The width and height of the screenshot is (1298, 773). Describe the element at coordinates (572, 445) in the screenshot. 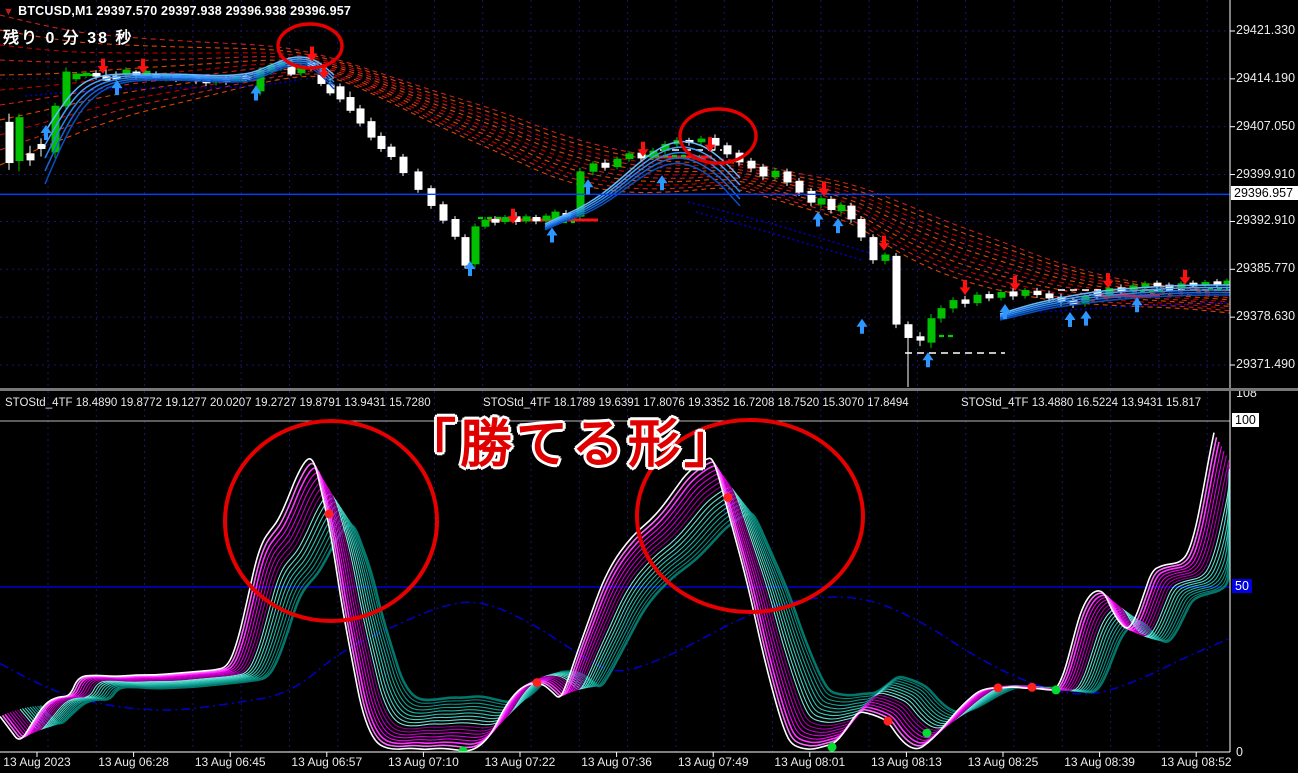

I see `winning-shape-annotation: 「勝てる形」` at that location.